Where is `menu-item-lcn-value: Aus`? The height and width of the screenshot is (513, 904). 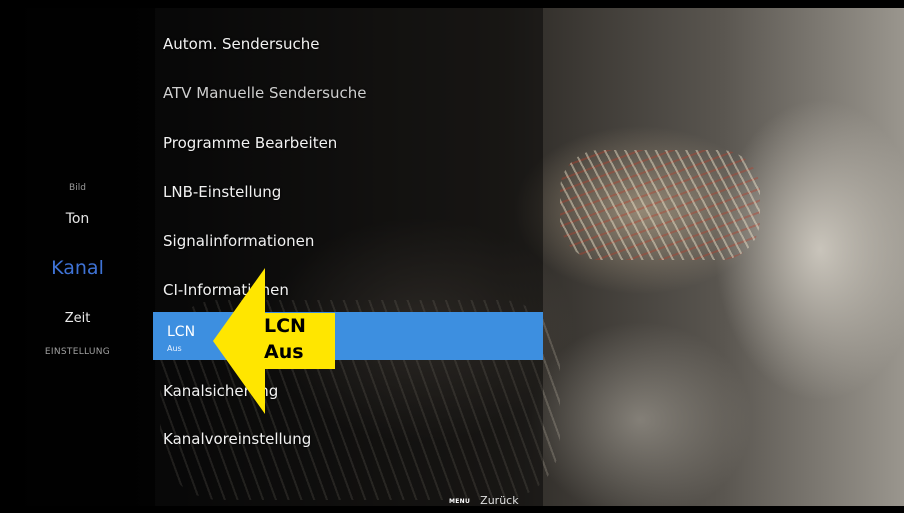
menu-item-lcn-value: Aus is located at coordinates (174, 348).